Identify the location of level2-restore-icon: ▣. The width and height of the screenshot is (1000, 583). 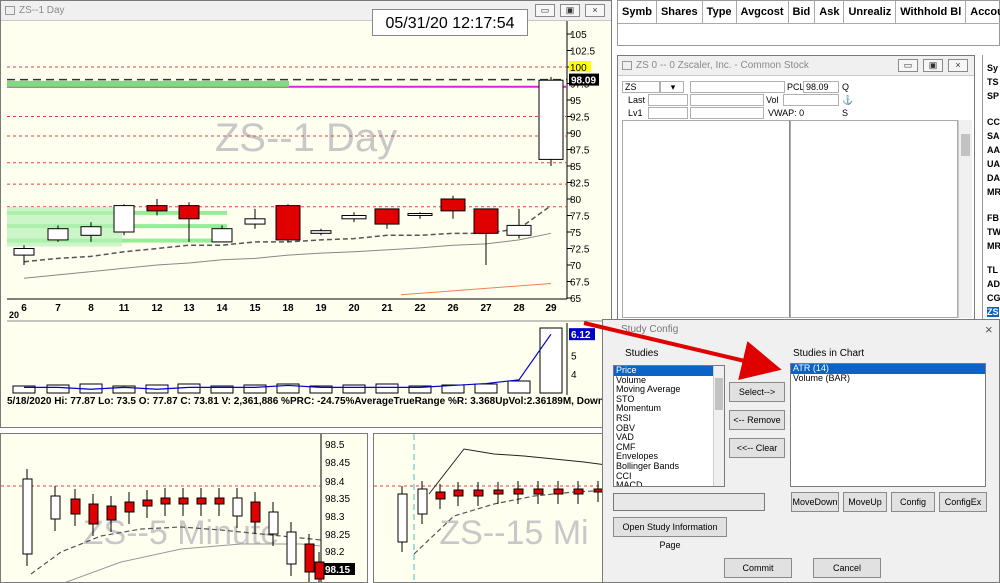
(933, 65).